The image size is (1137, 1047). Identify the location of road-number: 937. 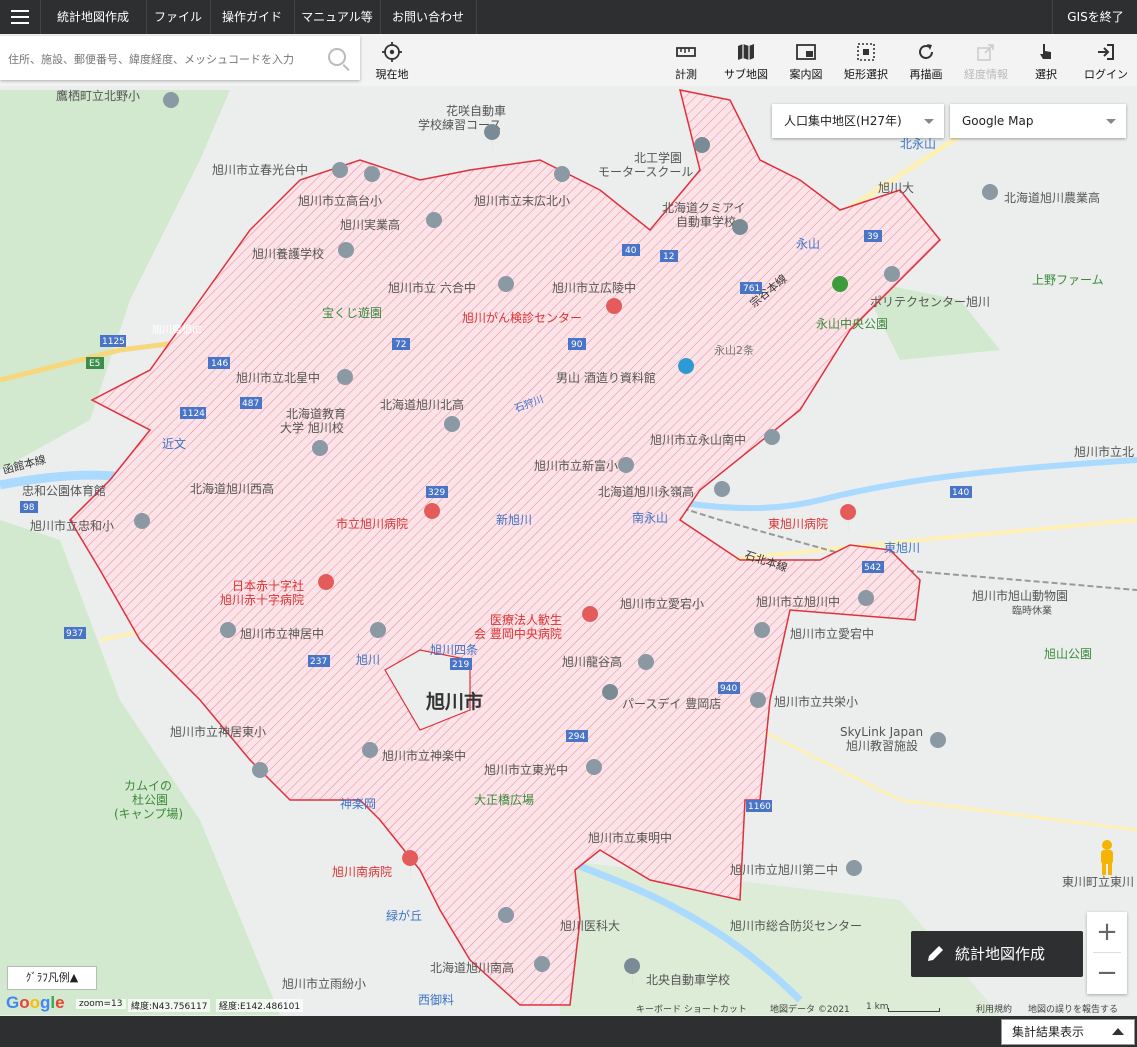
(74, 634).